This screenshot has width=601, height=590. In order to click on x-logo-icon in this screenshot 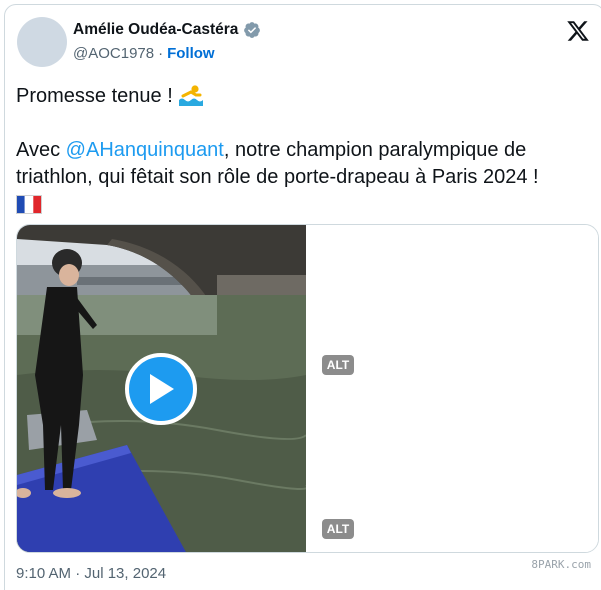, I will do `click(578, 31)`.